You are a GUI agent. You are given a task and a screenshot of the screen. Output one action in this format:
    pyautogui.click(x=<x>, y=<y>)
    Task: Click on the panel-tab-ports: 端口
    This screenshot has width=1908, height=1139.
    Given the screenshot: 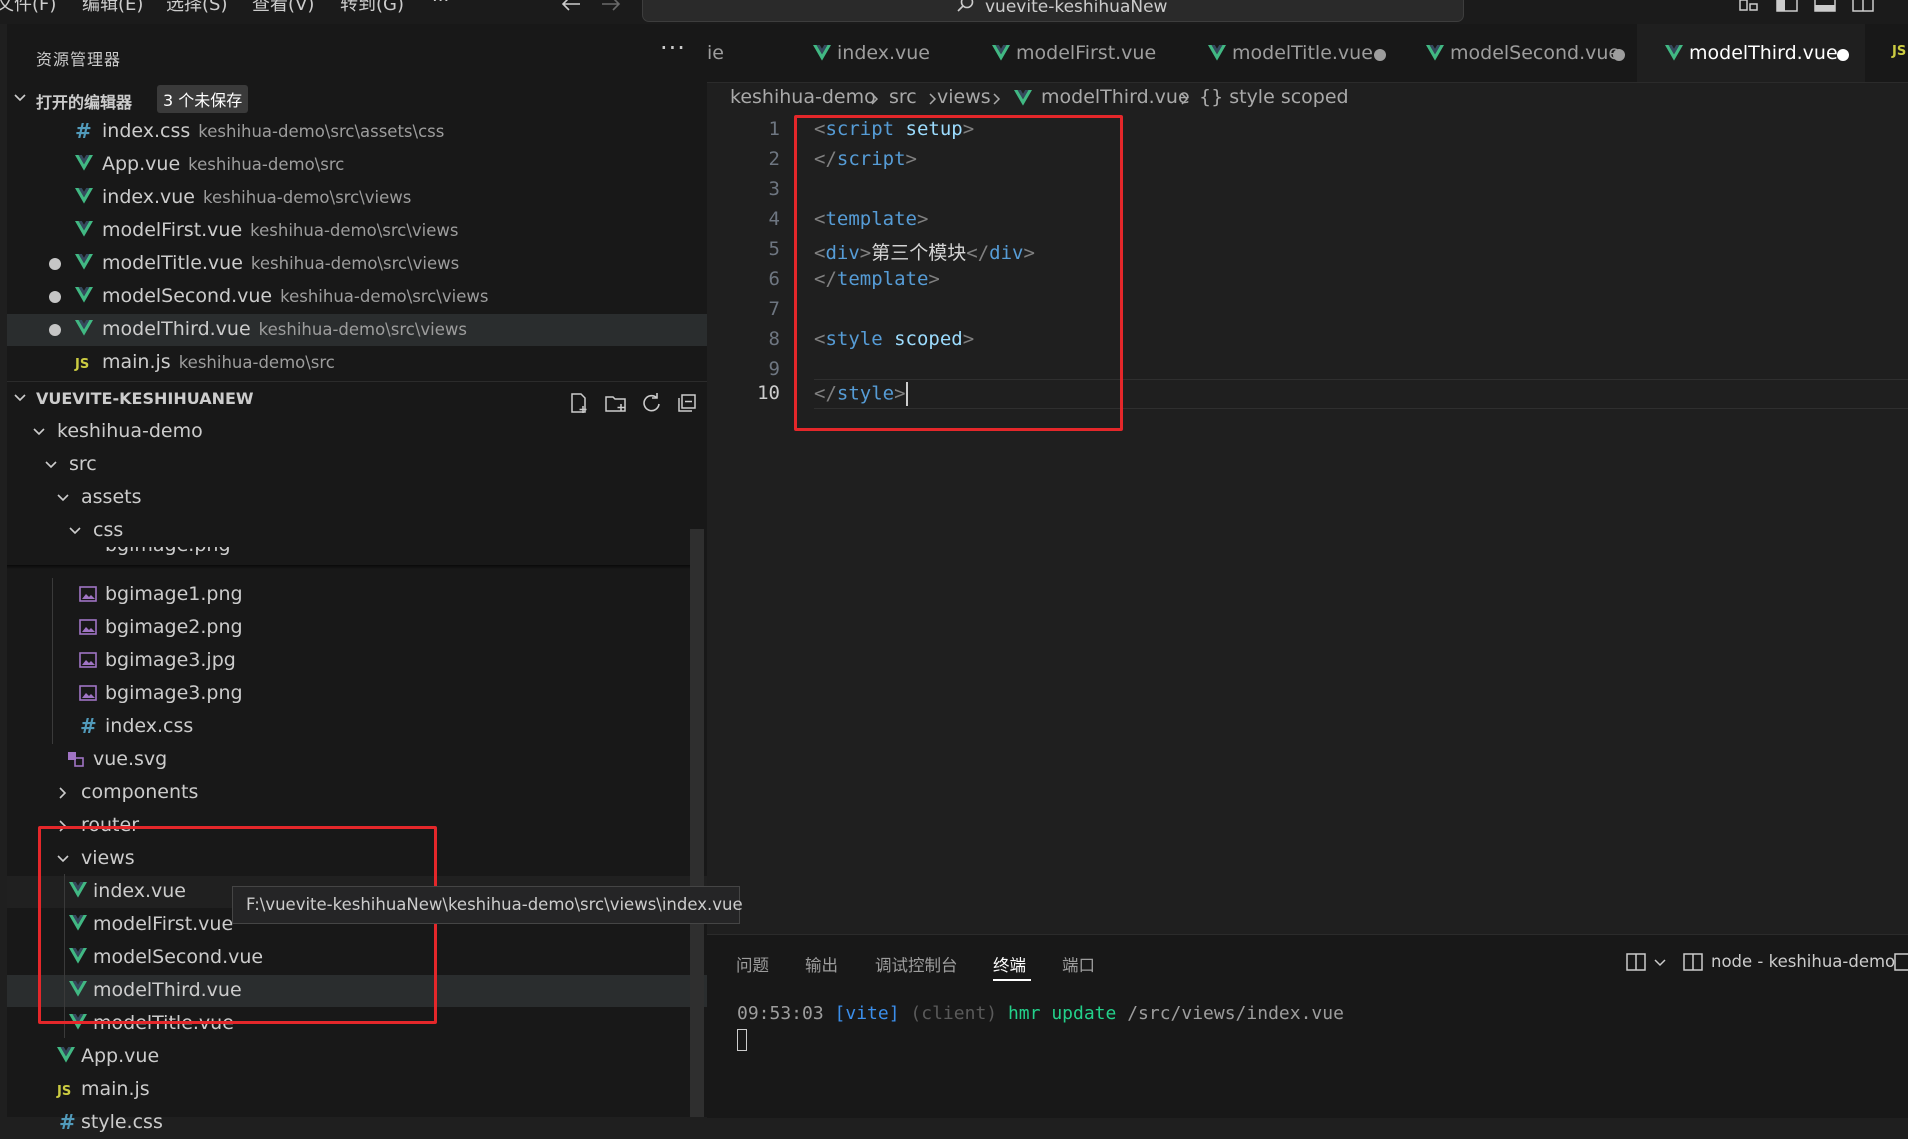 What is the action you would take?
    pyautogui.click(x=1078, y=964)
    